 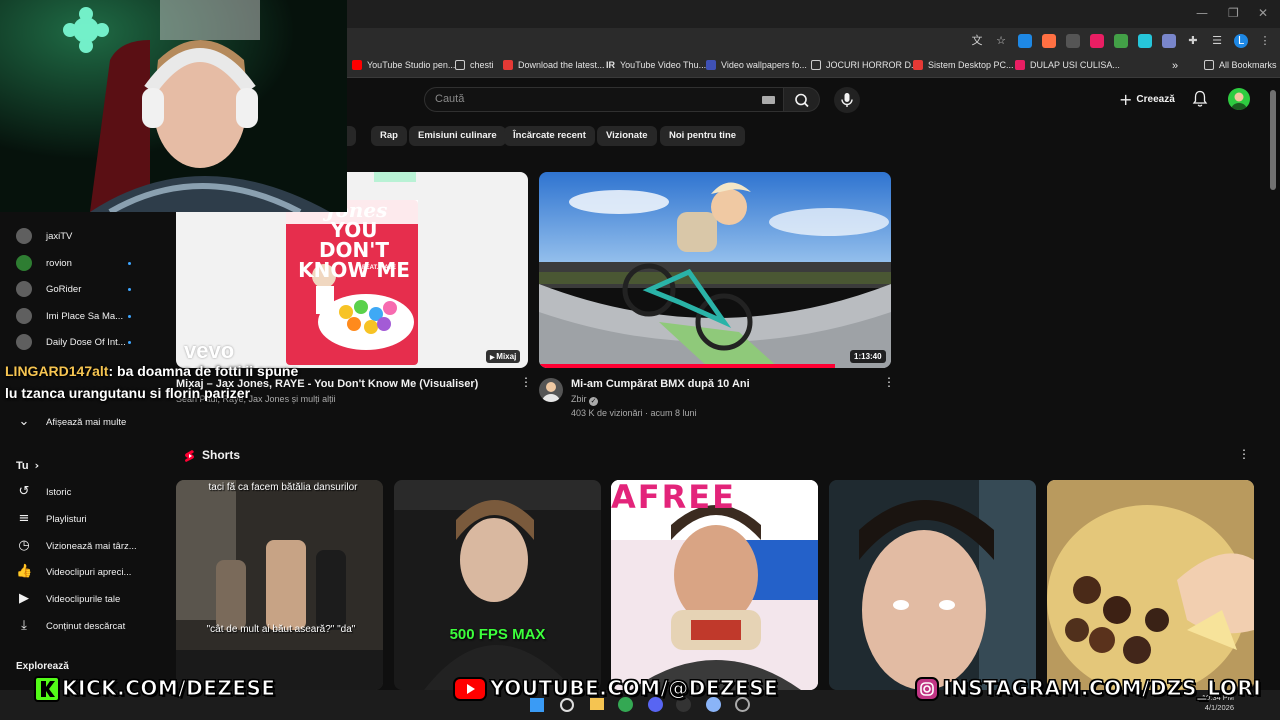 What do you see at coordinates (703, 136) in the screenshot?
I see `chip-filter: Noi pentru tine` at bounding box center [703, 136].